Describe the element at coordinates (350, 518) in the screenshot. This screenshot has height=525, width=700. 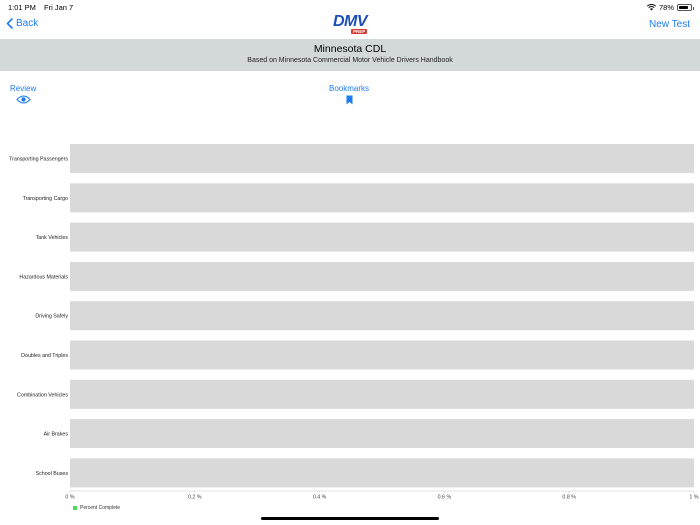
I see `home-indicator` at that location.